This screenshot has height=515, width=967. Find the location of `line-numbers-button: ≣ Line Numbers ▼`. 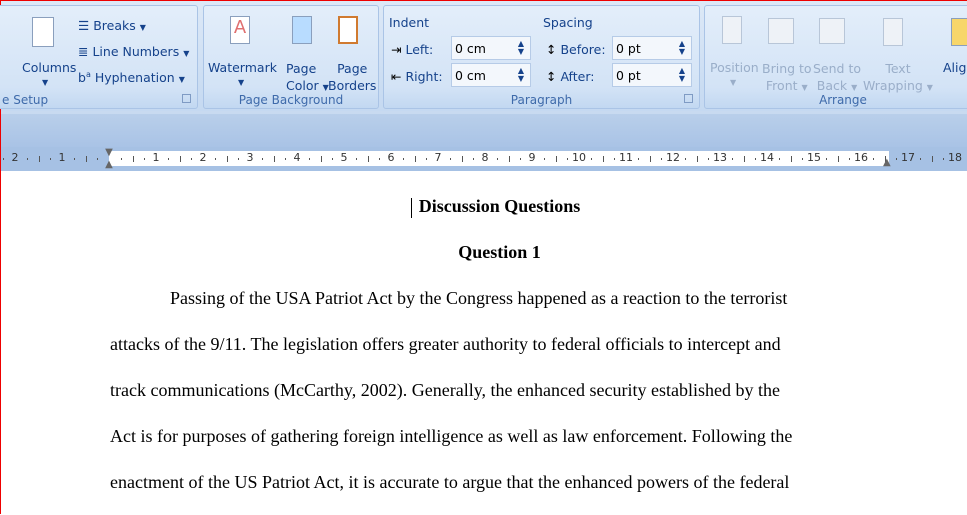

line-numbers-button: ≣ Line Numbers ▼ is located at coordinates (133, 51).